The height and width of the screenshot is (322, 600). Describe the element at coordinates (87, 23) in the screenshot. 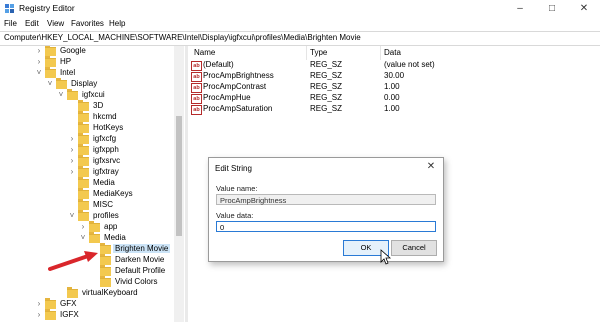

I see `menu-favorites: Favorites` at that location.